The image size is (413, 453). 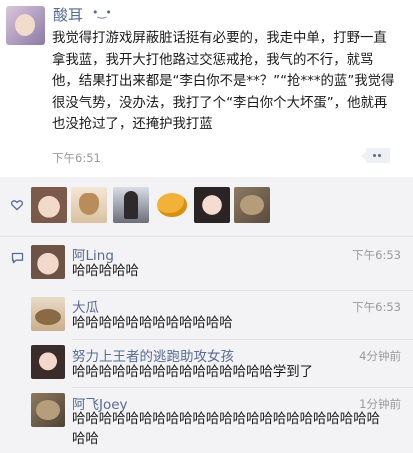 I want to click on comment-text: 哈哈哈哈哈哈哈哈哈哈哈哈, so click(x=152, y=323).